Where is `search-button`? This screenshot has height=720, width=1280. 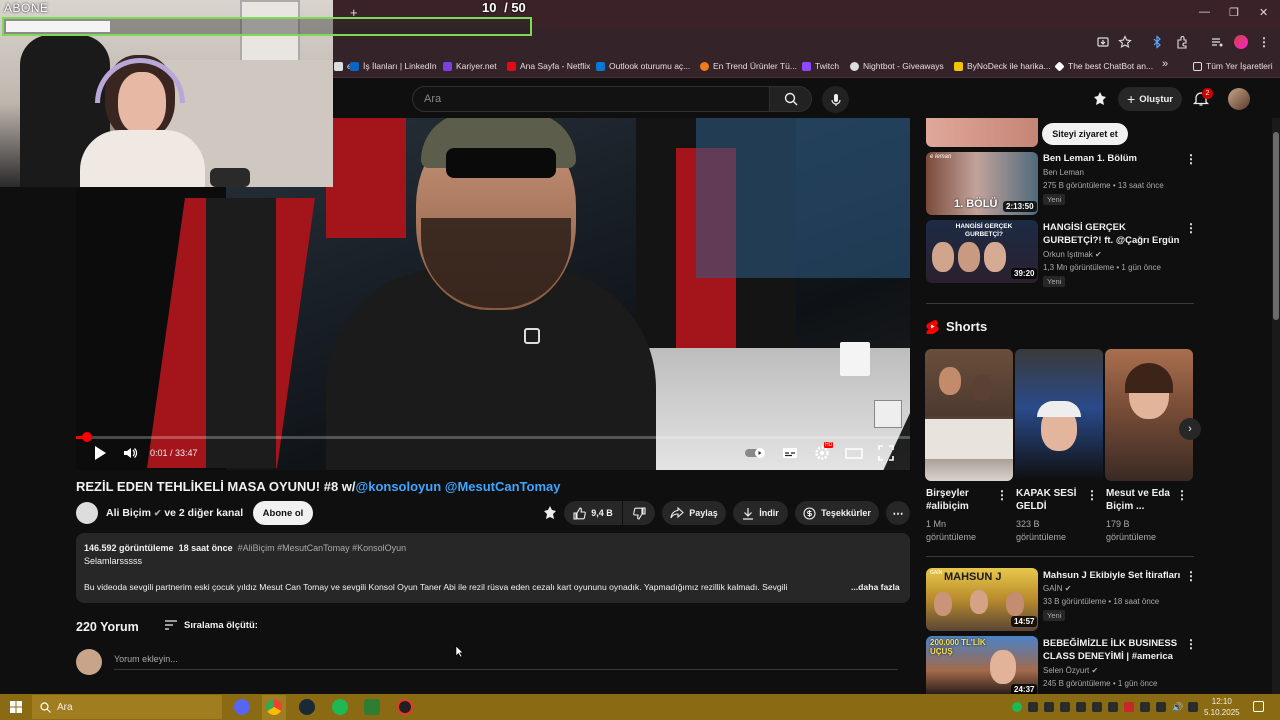 search-button is located at coordinates (791, 99).